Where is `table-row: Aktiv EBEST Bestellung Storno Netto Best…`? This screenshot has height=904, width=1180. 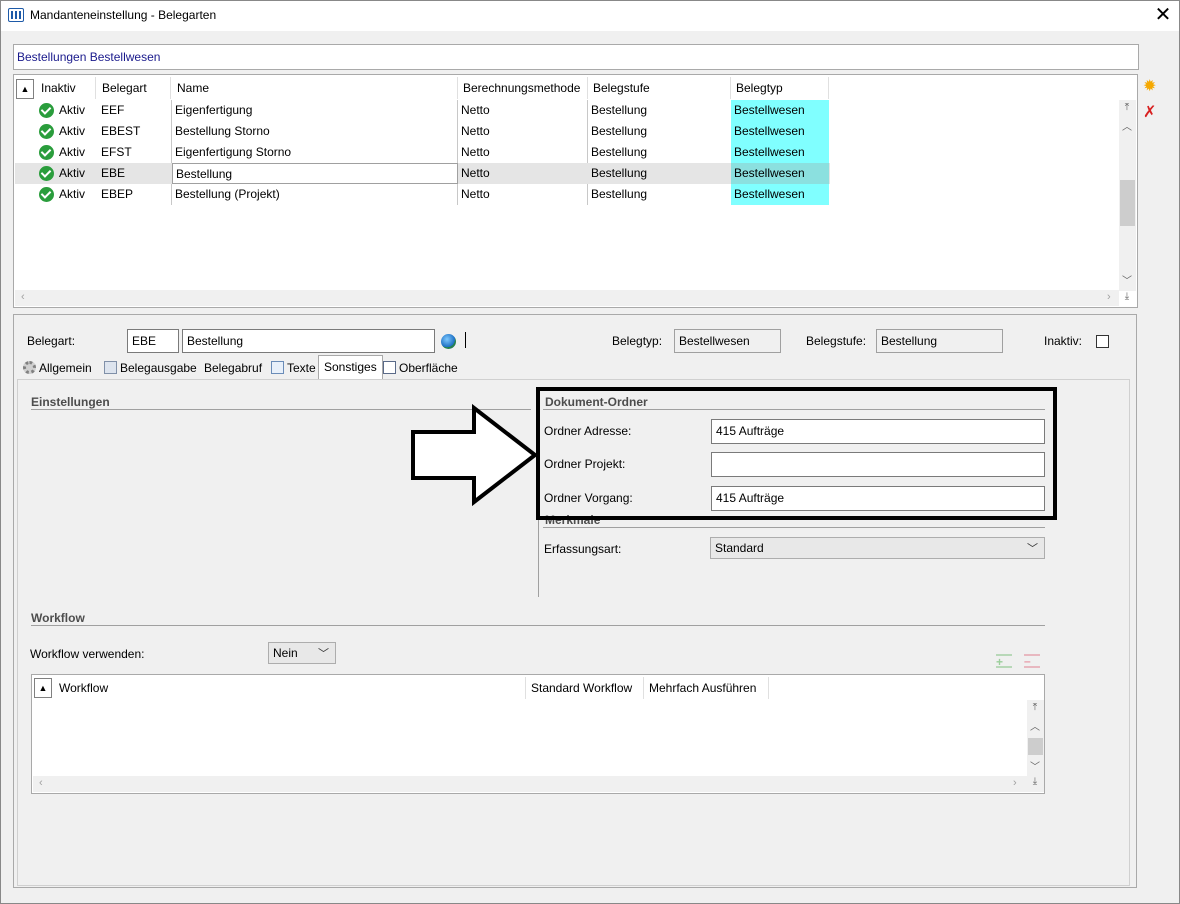
table-row: Aktiv EBEST Bestellung Storno Netto Best… is located at coordinates (422, 131).